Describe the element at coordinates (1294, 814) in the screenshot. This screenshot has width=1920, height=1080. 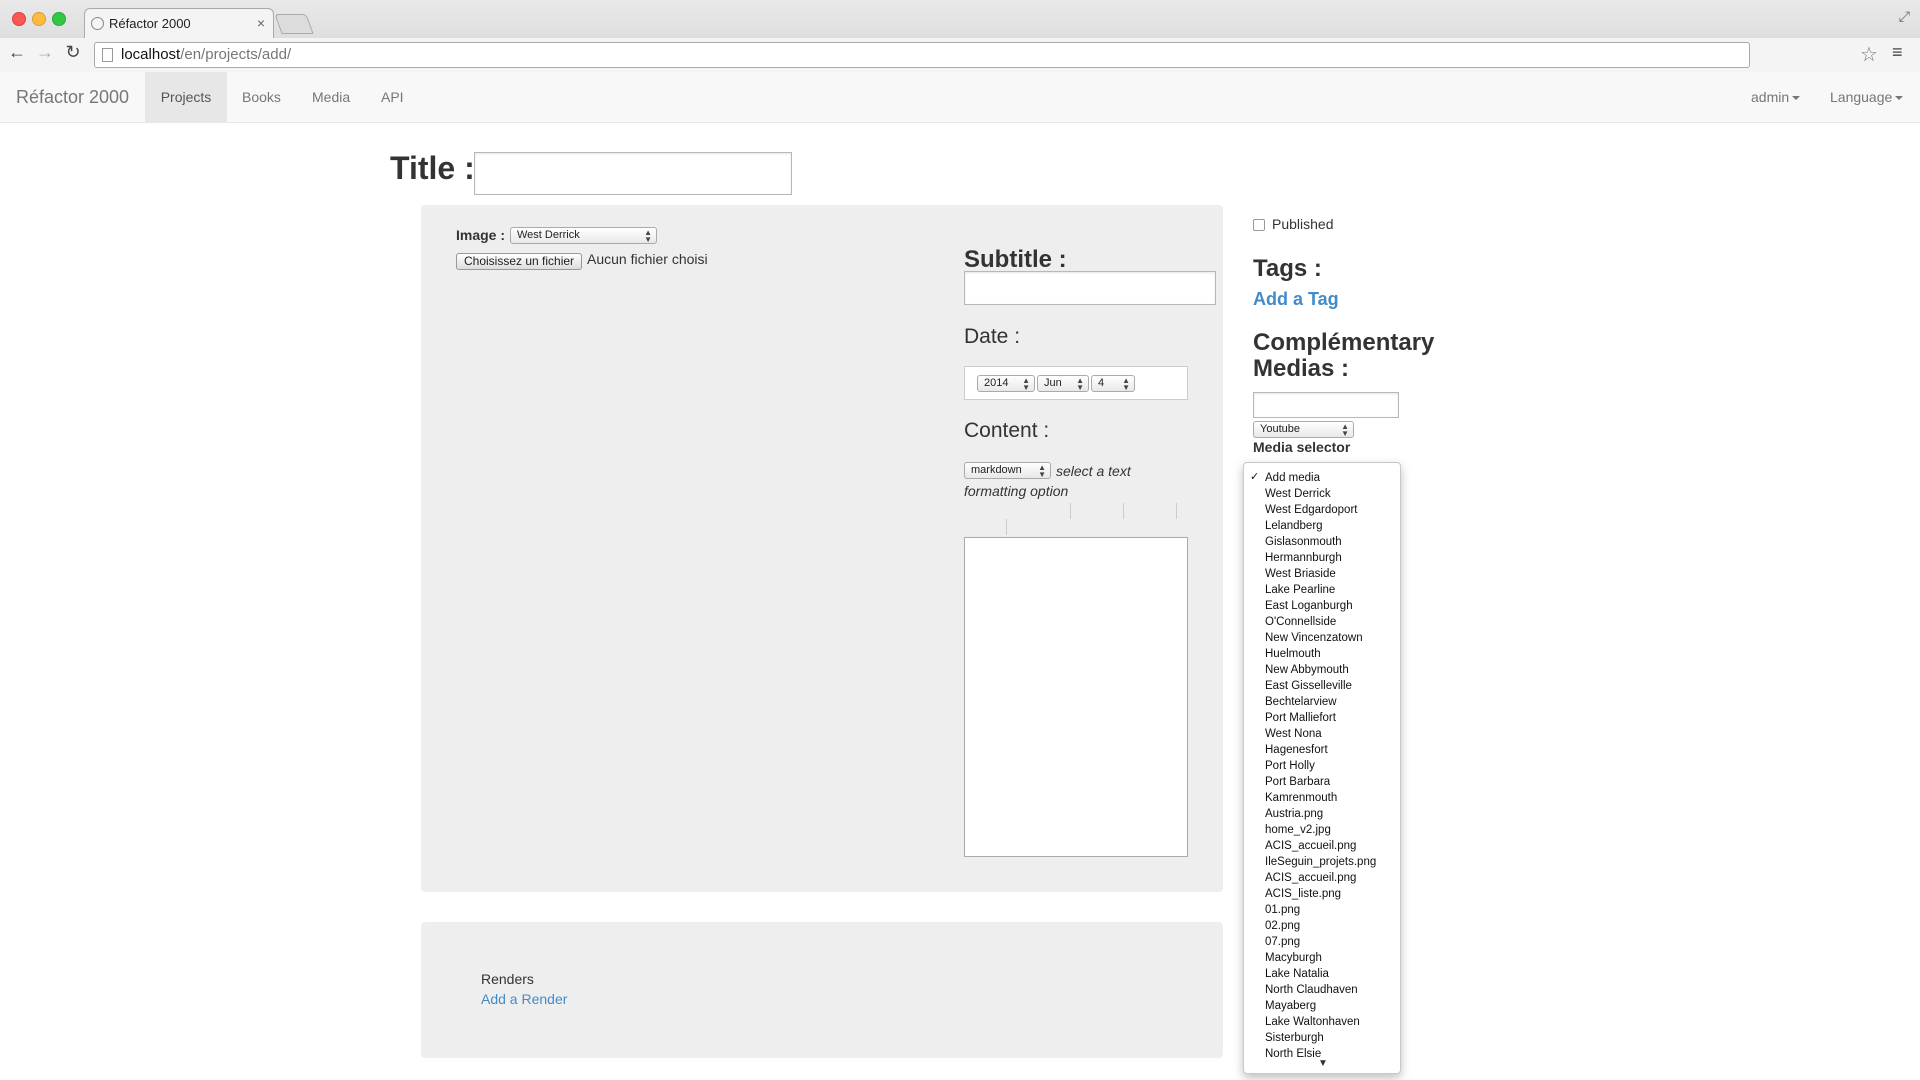
I see `media-option: Austria.png` at that location.